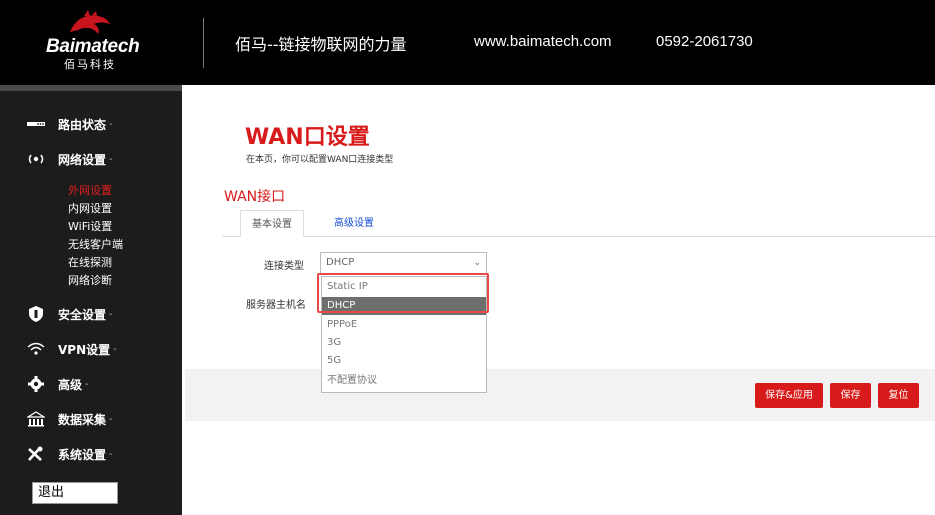 The height and width of the screenshot is (515, 935). What do you see at coordinates (255, 197) in the screenshot?
I see `section-title: WAN接口` at bounding box center [255, 197].